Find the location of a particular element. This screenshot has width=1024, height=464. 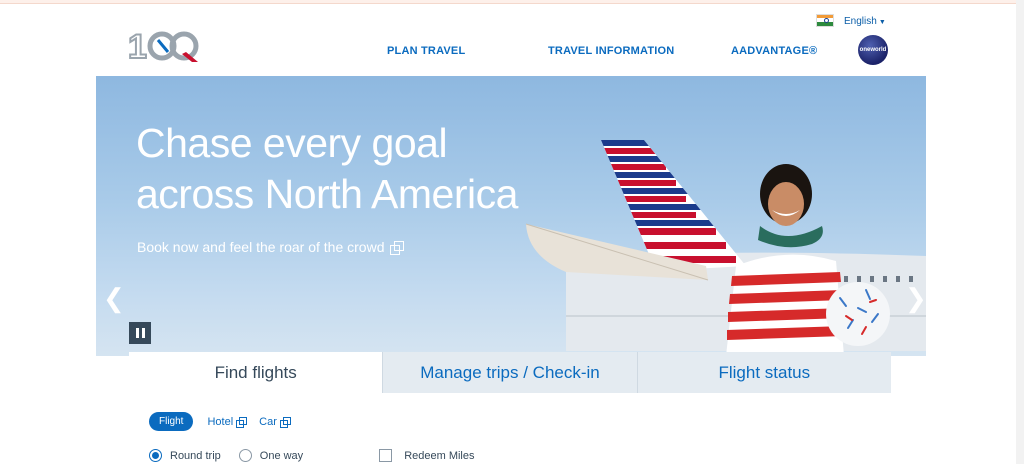

hero-headline-line2: across North America is located at coordinates (327, 194).